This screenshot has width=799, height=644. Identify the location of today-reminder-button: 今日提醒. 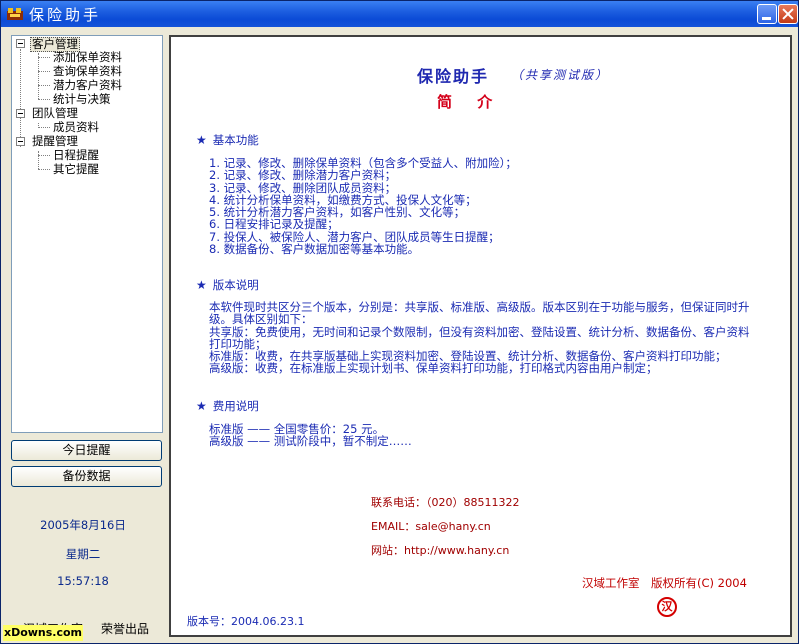
(86, 450).